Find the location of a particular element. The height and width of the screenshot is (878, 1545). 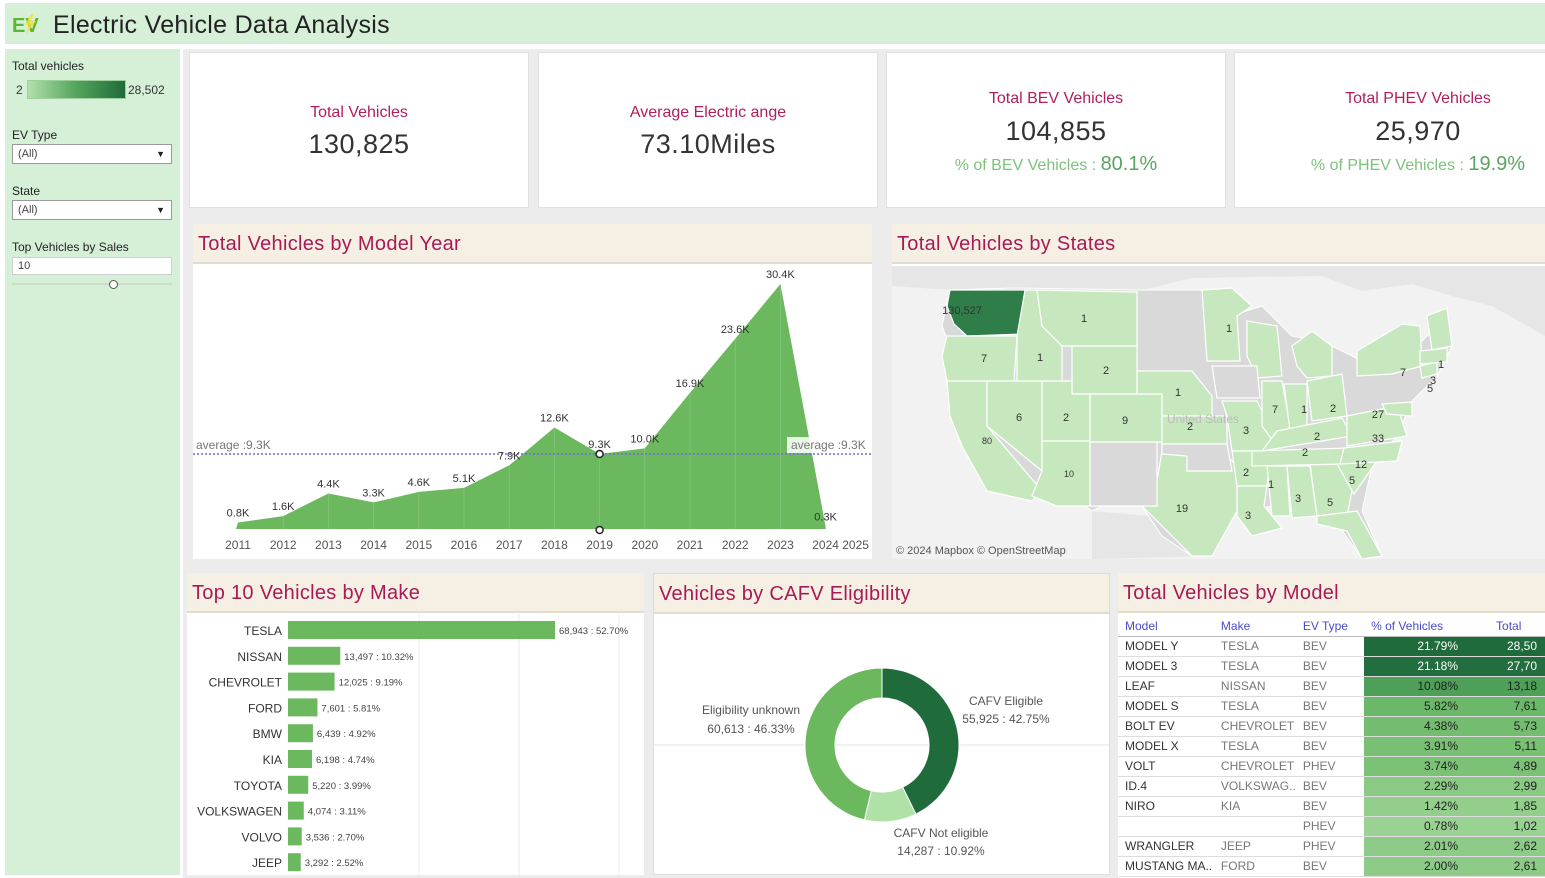

make-cell: KIA is located at coordinates (1254, 806).